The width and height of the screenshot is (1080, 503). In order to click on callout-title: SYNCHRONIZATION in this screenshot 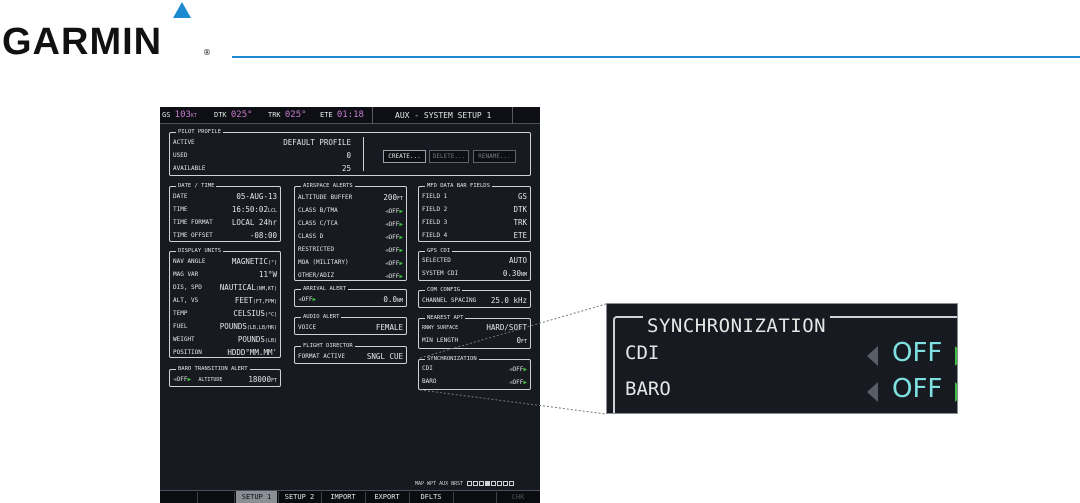, I will do `click(737, 326)`.